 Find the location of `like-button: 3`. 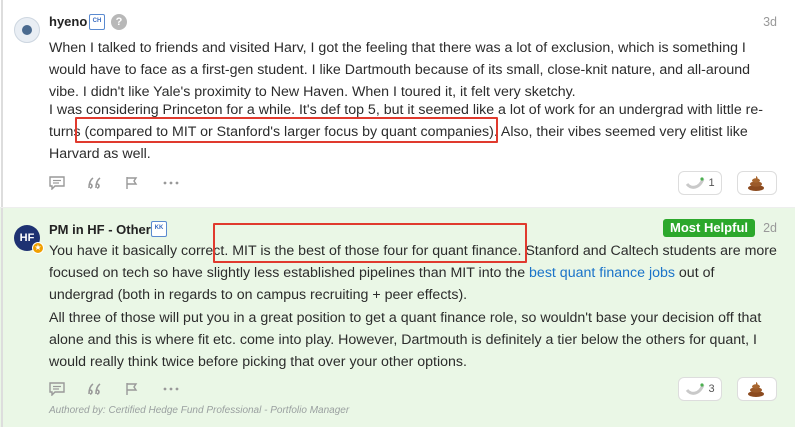

like-button: 3 is located at coordinates (700, 389).